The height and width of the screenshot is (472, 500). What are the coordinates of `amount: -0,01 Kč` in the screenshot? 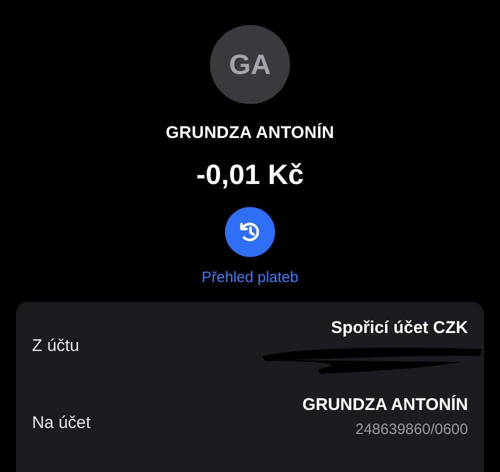 It's located at (250, 175).